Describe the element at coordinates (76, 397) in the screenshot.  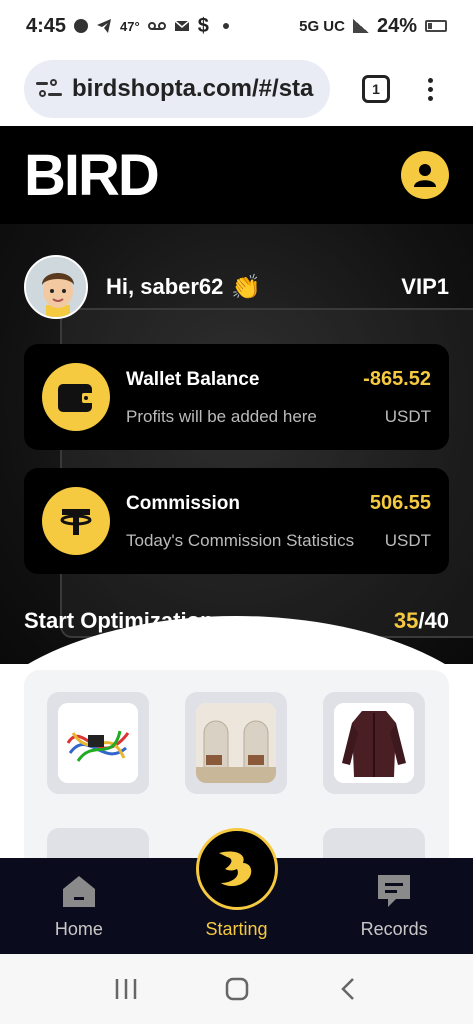
I see `wallet-icon` at that location.